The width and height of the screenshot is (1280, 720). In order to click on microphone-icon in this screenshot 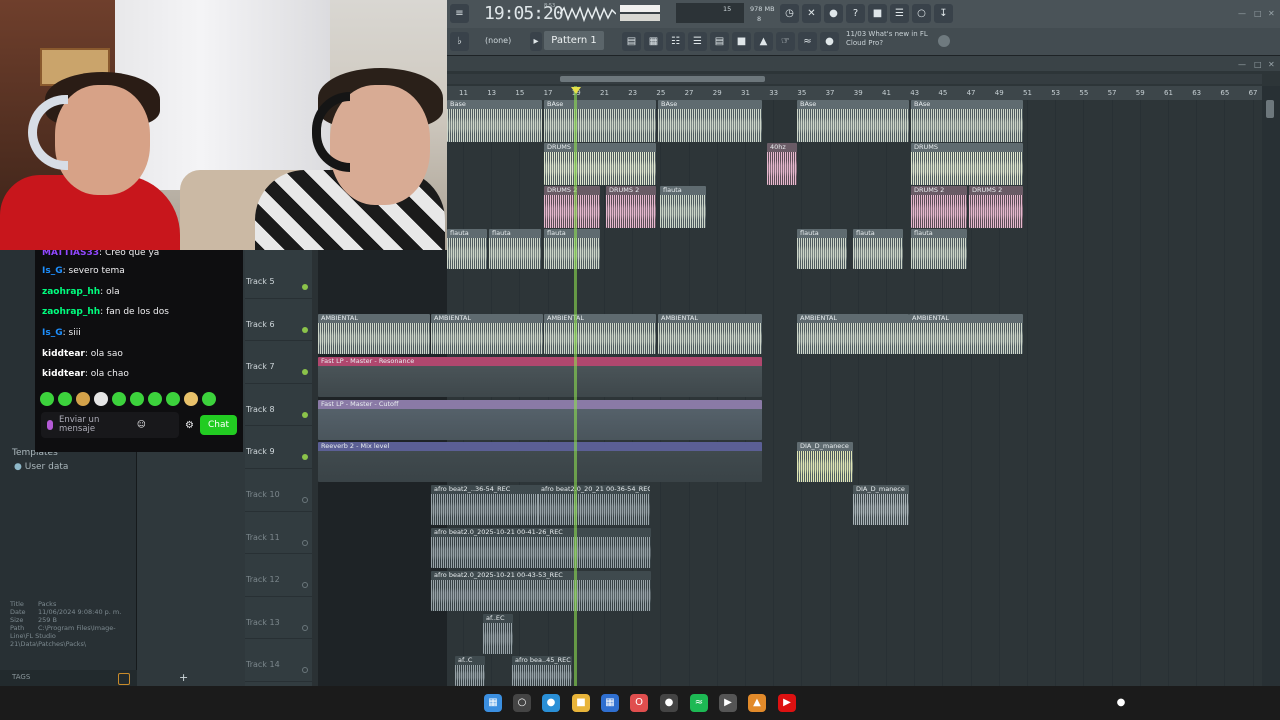, I will do `click(50, 425)`.